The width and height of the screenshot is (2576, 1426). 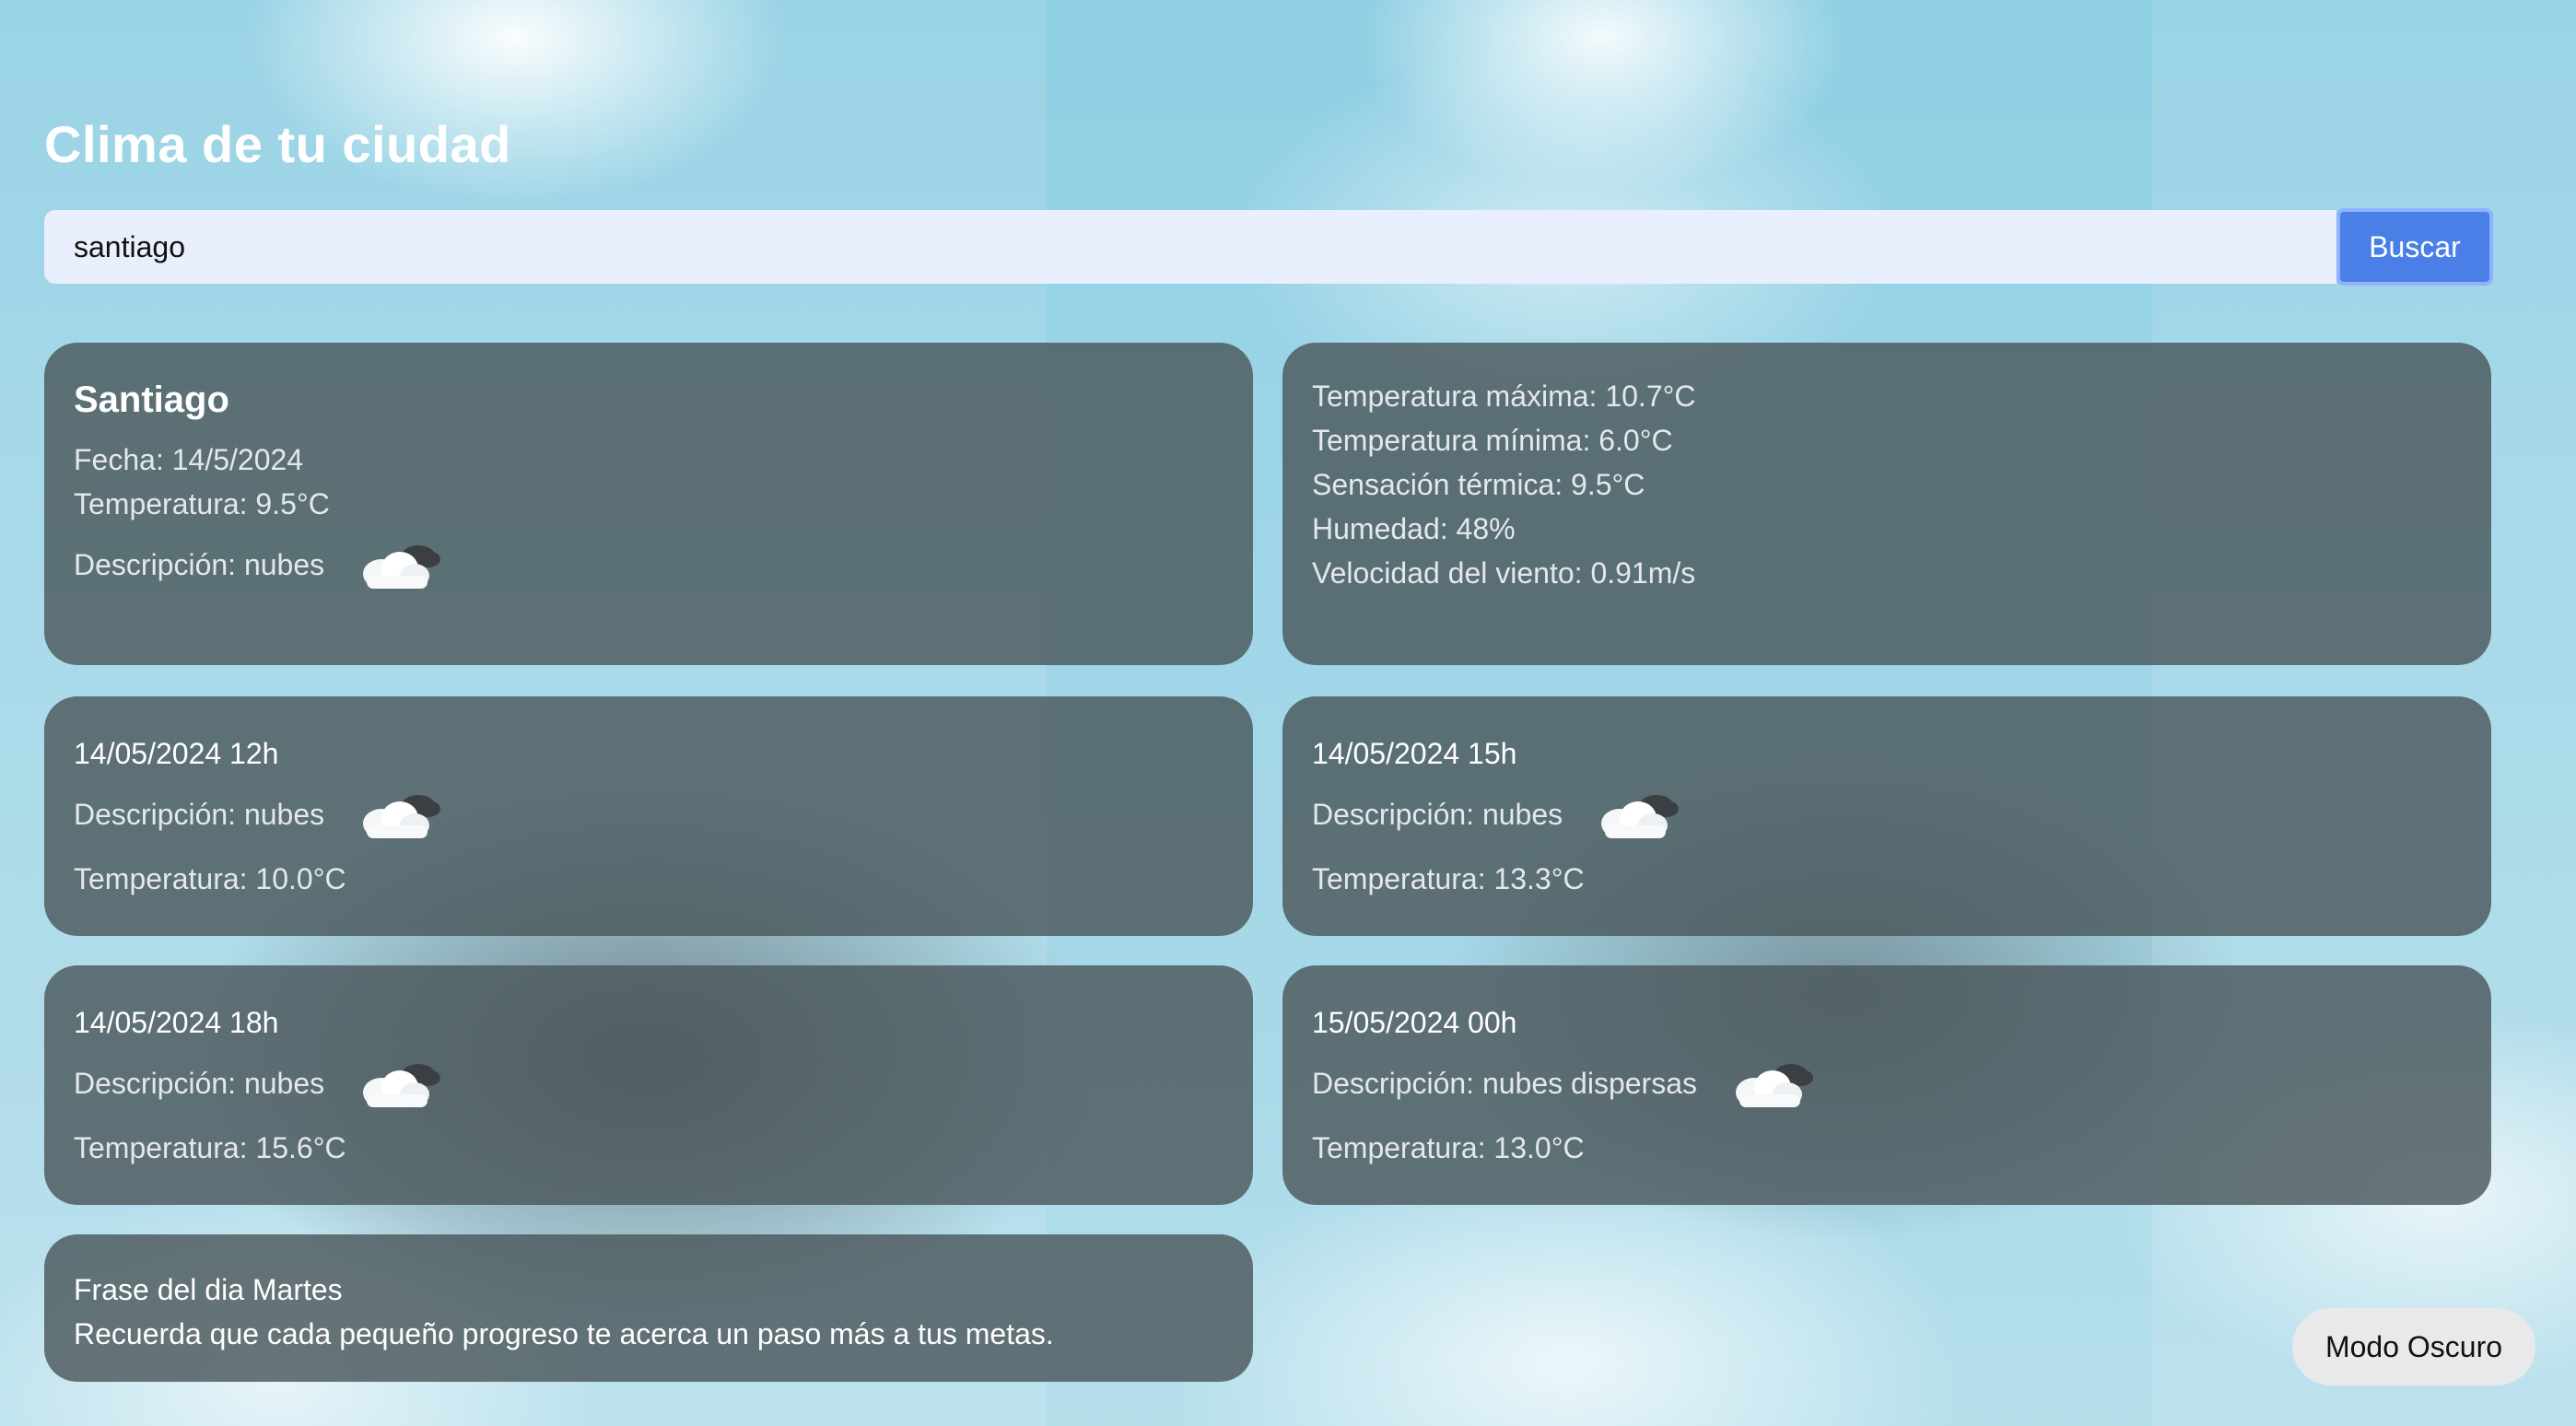 I want to click on forecast-temperature: Temperatura: 13.3°C, so click(x=1448, y=878).